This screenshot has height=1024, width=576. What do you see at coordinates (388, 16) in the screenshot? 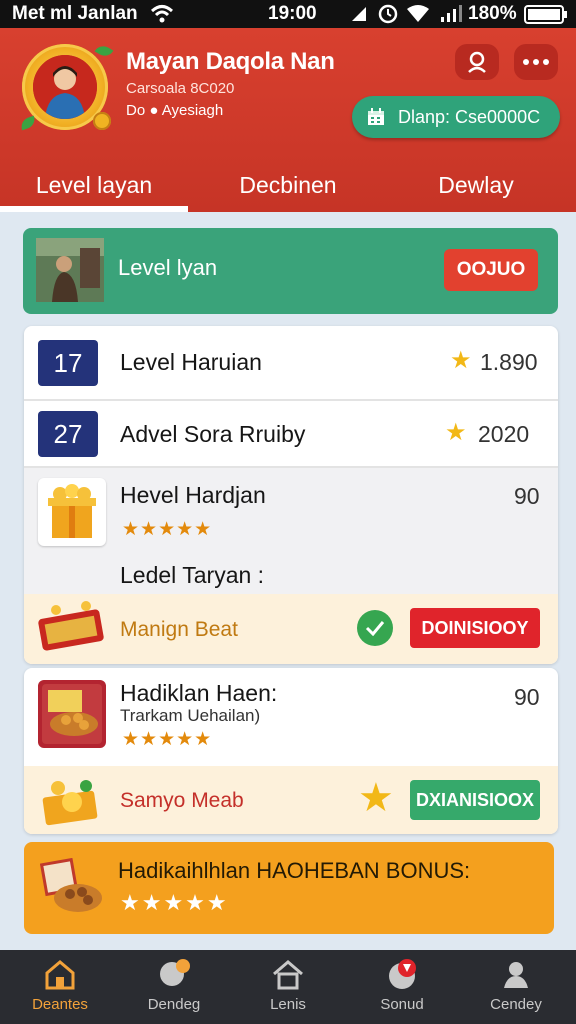
I see `alarm-icon` at bounding box center [388, 16].